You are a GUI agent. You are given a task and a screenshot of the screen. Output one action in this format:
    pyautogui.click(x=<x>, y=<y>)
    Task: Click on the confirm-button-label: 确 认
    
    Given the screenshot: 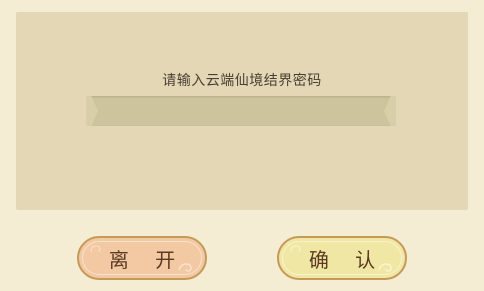 What is the action you would take?
    pyautogui.click(x=347, y=259)
    